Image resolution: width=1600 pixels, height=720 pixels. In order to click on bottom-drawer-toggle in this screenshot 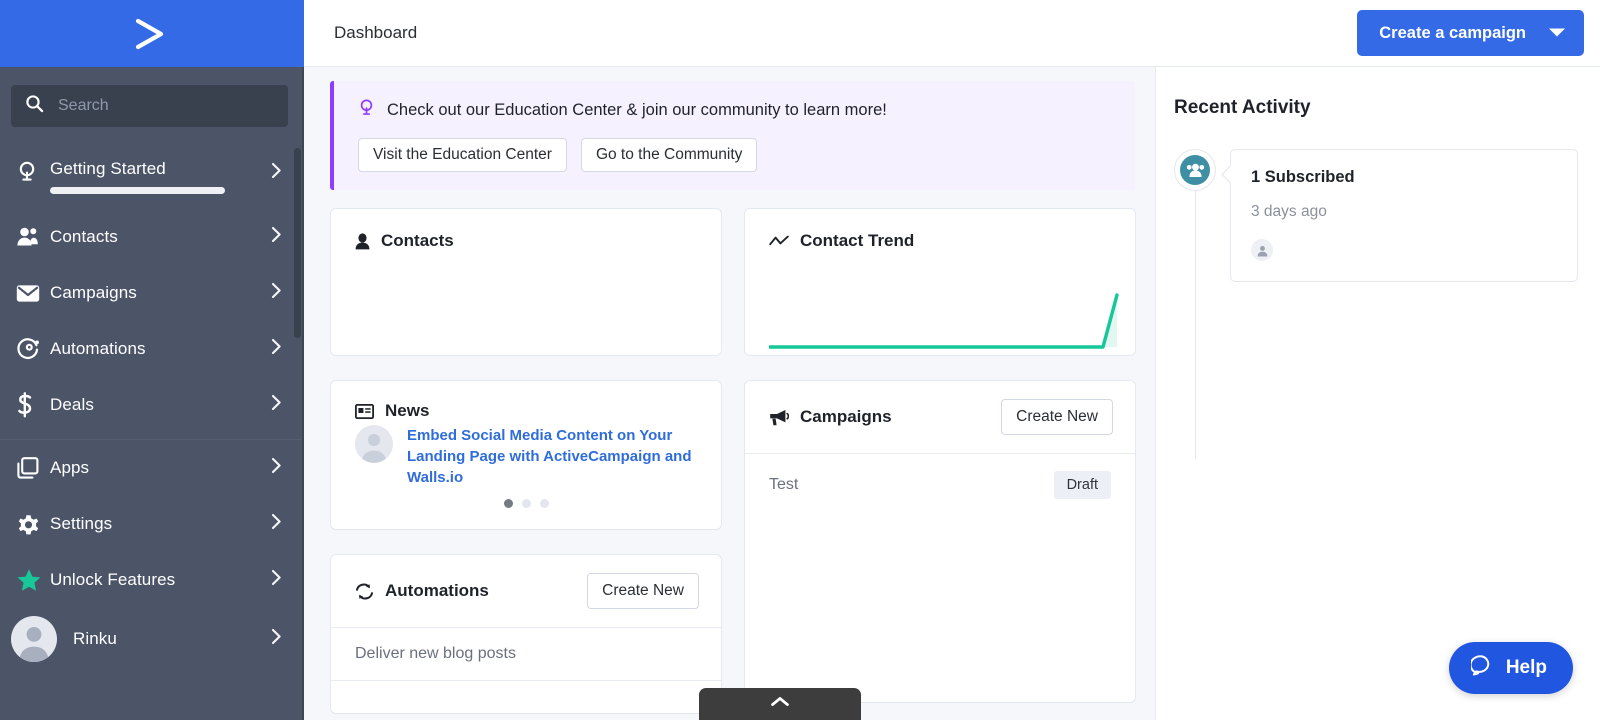, I will do `click(780, 704)`.